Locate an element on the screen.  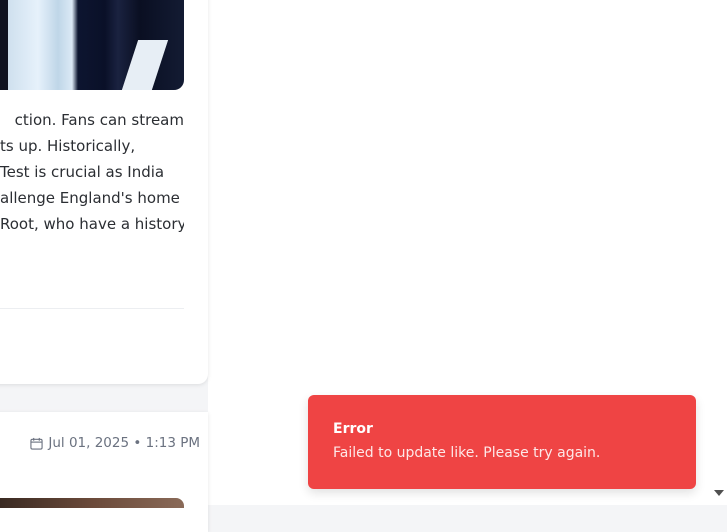
toast-message: Failed to update like. Please try again. is located at coordinates (467, 453).